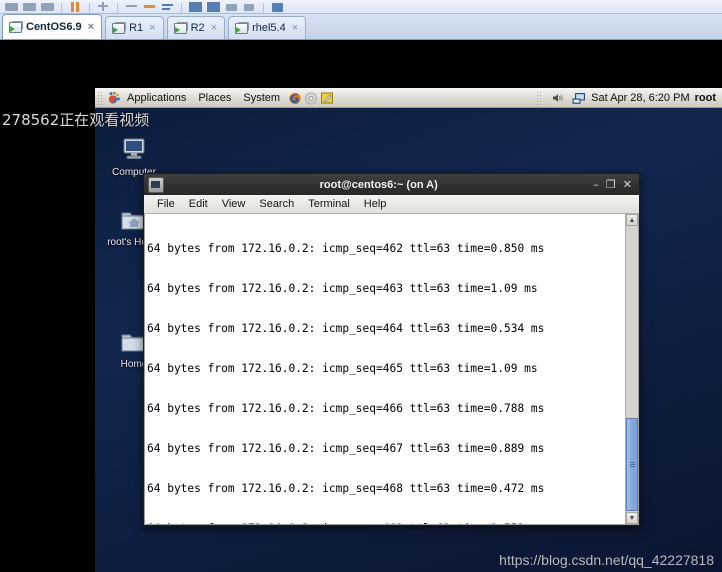  Describe the element at coordinates (114, 98) in the screenshot. I see `gnome-foot-icon` at that location.